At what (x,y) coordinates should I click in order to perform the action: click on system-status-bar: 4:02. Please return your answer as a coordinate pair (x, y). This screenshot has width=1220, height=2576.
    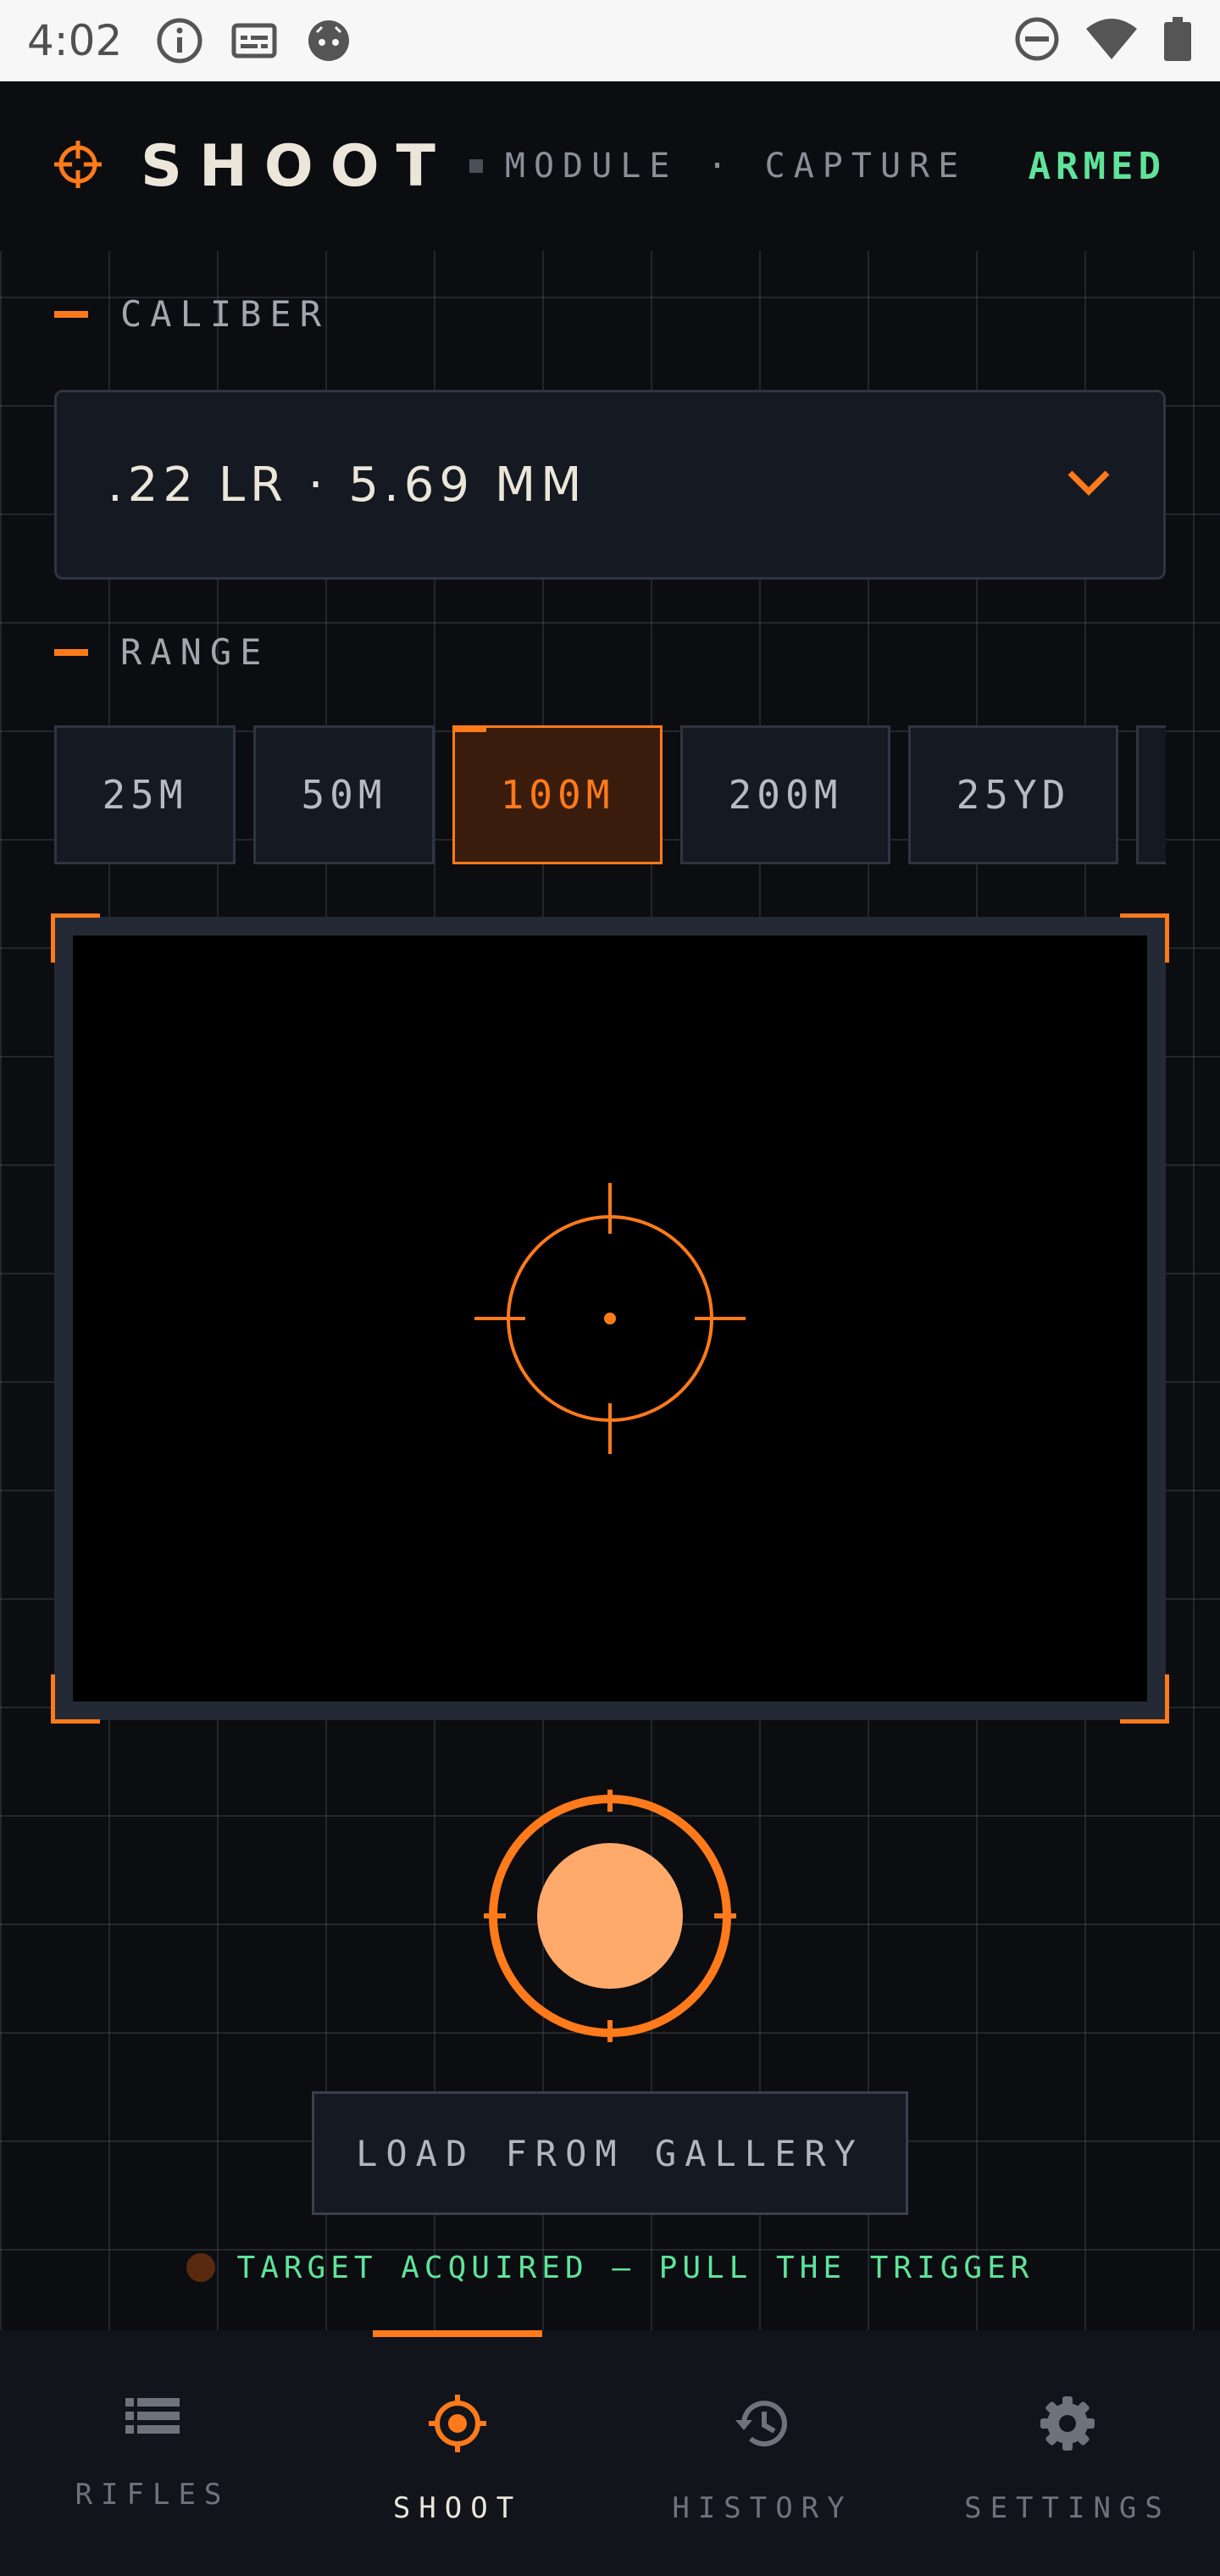
    Looking at the image, I should click on (610, 40).